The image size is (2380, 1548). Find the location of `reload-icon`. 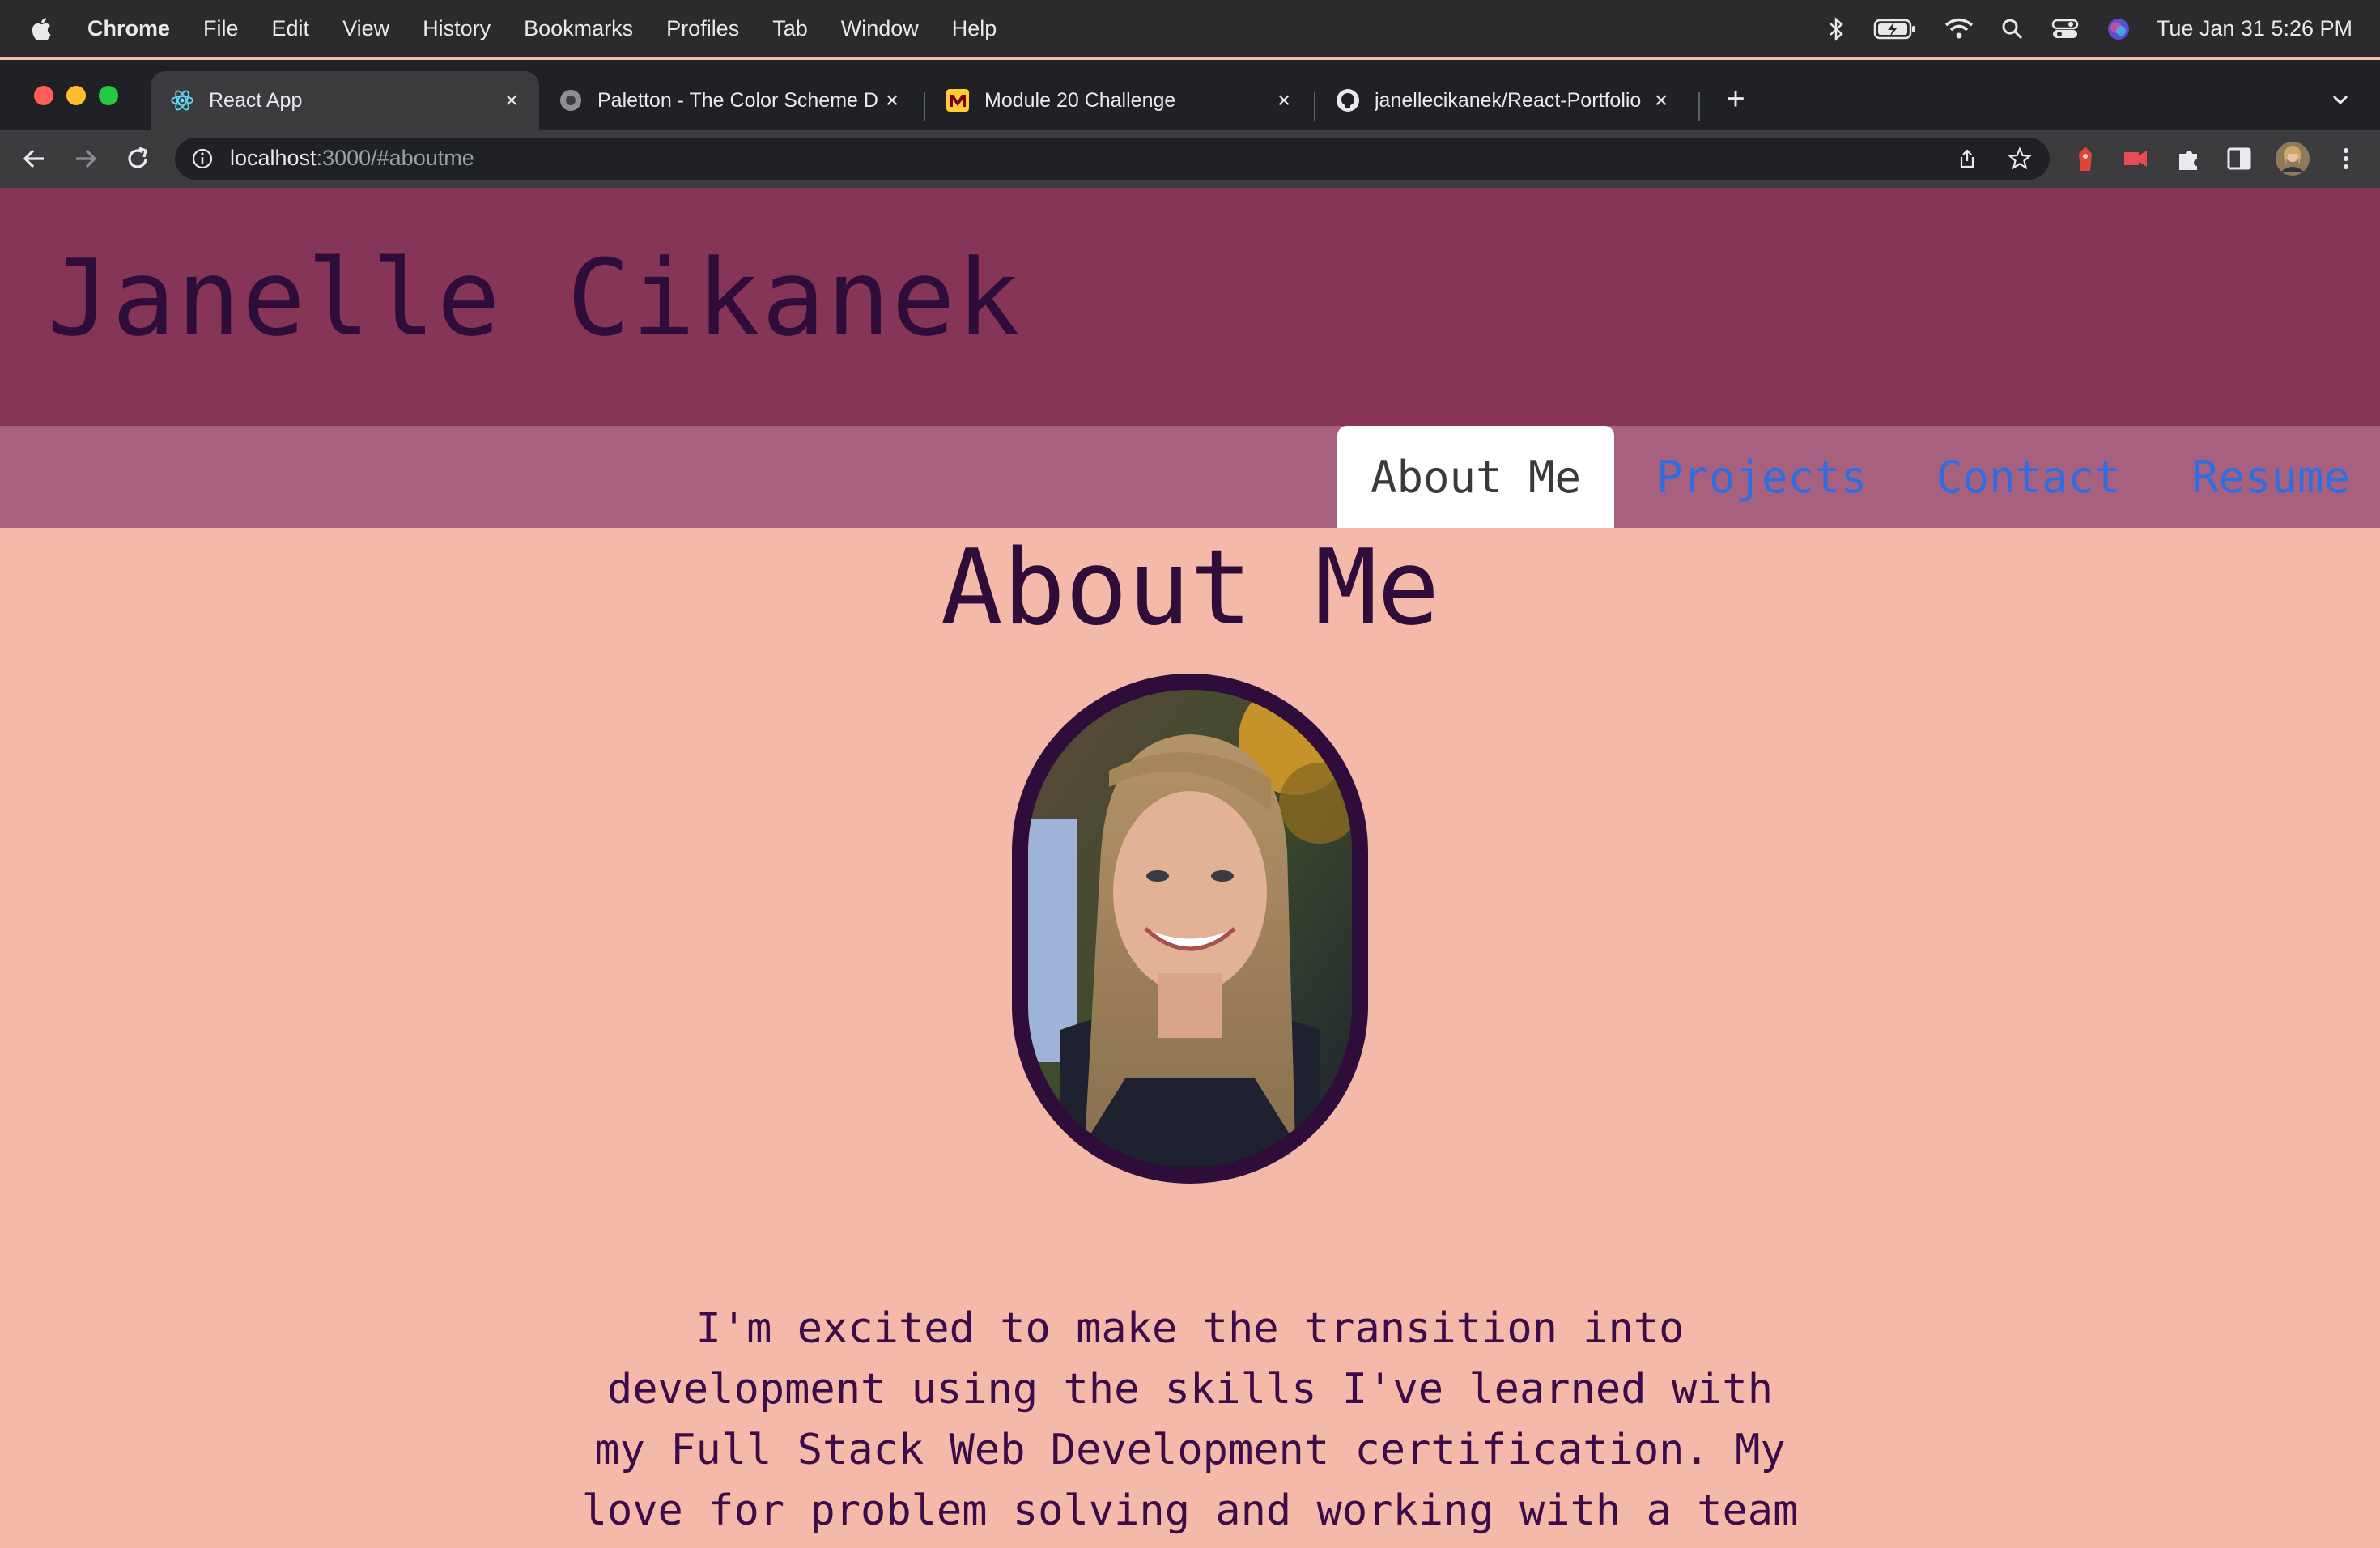

reload-icon is located at coordinates (138, 158).